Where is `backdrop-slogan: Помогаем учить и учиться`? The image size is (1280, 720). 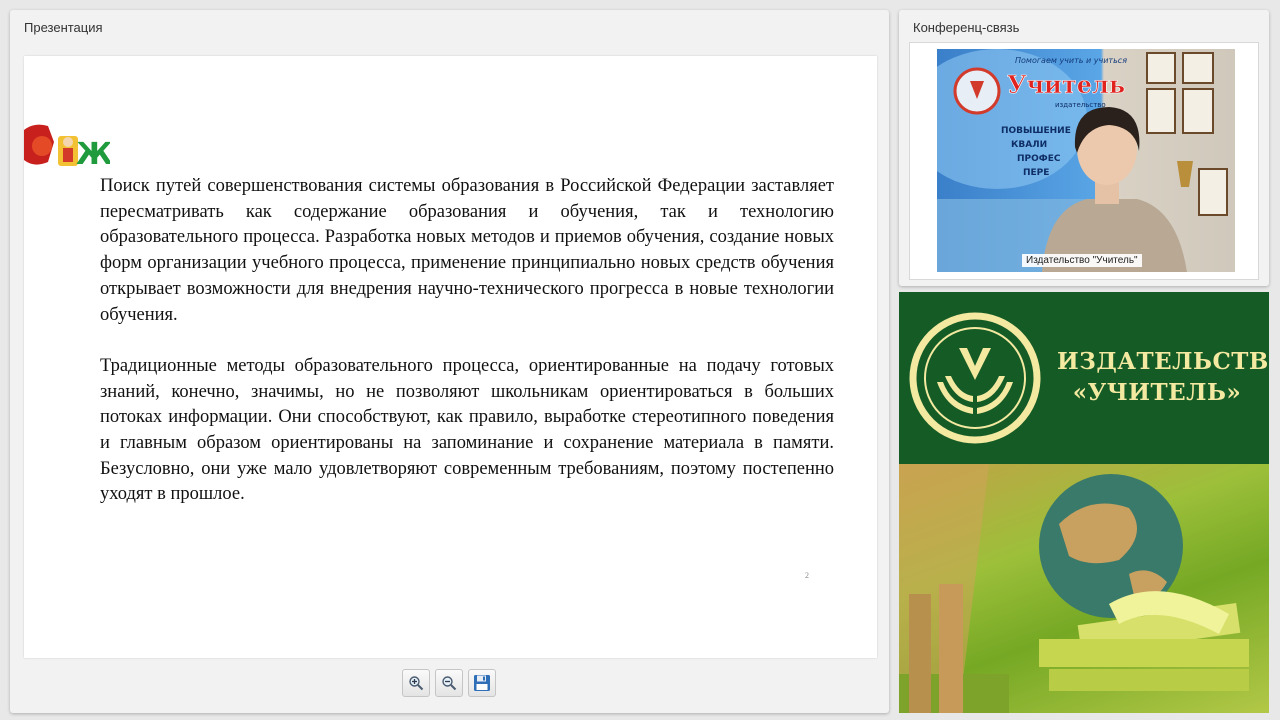
backdrop-slogan: Помогаем учить и учиться is located at coordinates (1071, 60).